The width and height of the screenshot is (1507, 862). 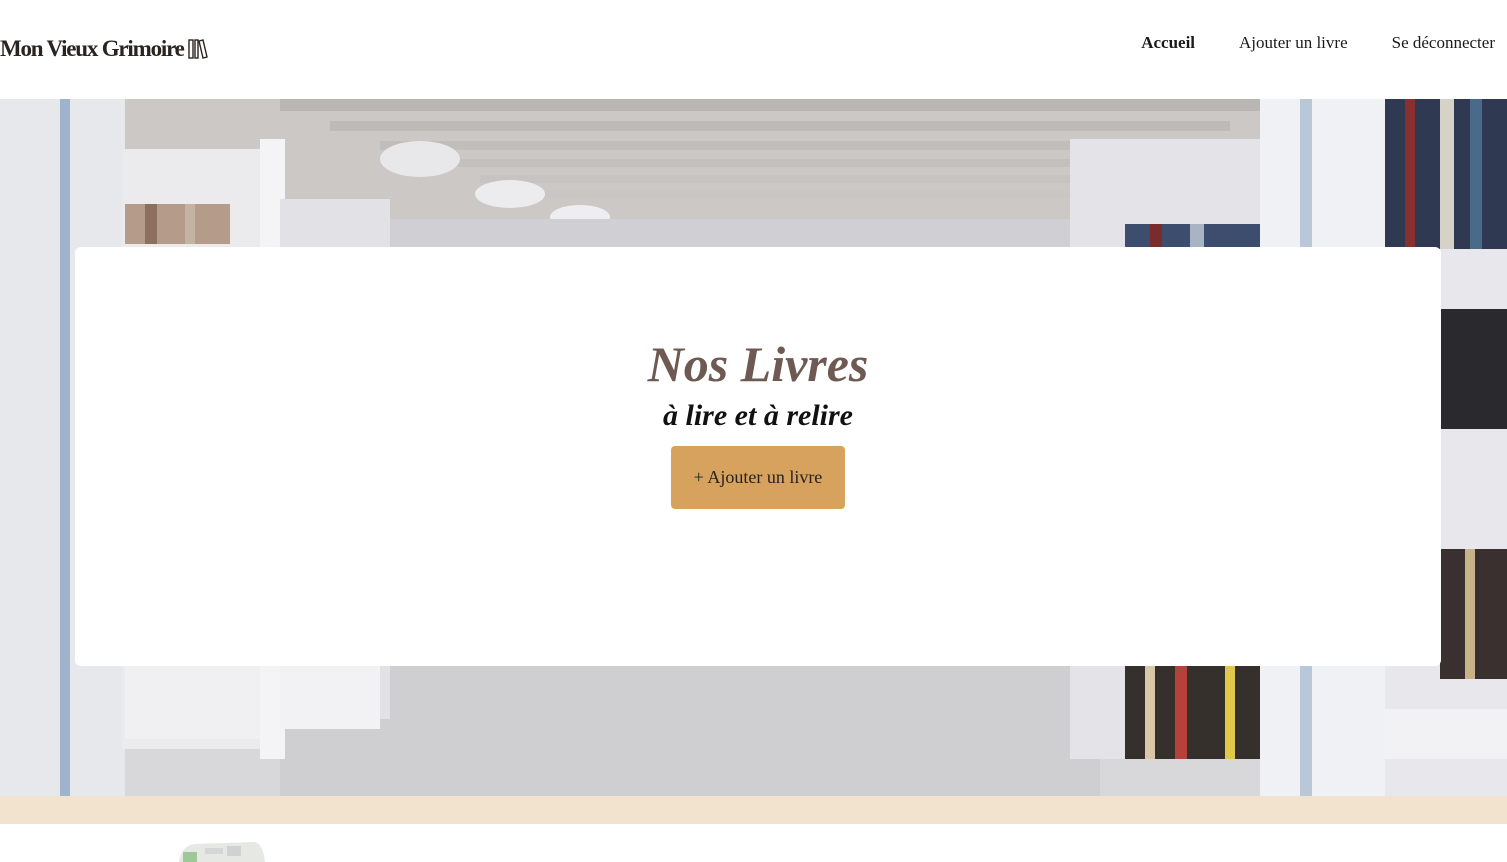 I want to click on main-nav: Accueil Ajouter un livre Se déconnecter, so click(x=1318, y=43).